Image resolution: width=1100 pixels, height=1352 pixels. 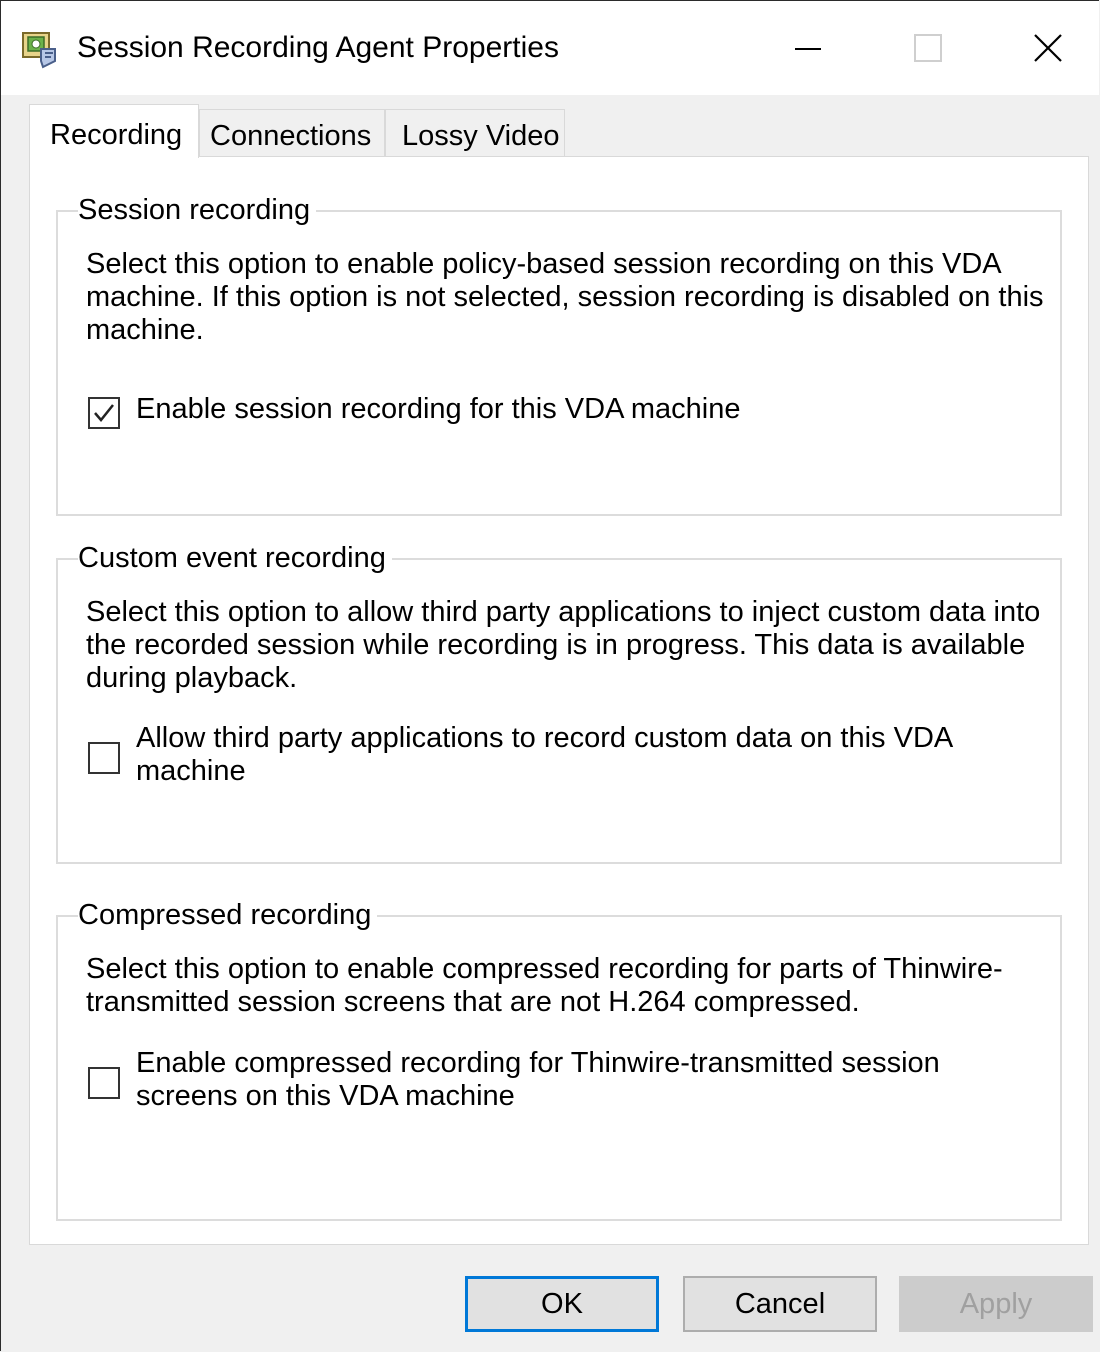 I want to click on minimize-button, so click(x=808, y=48).